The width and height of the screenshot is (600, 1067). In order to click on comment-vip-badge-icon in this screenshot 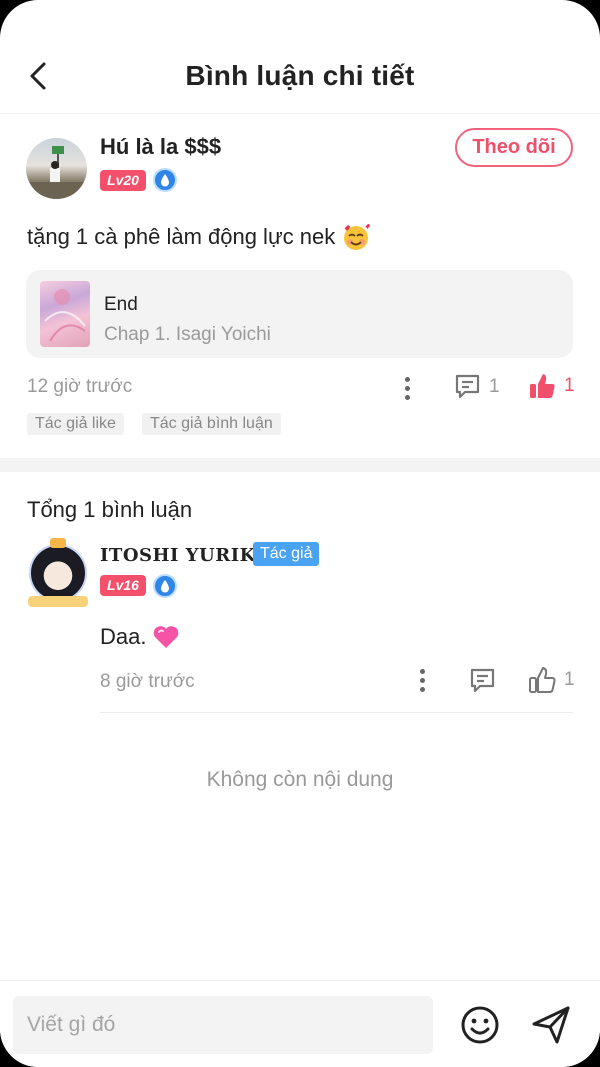, I will do `click(165, 586)`.